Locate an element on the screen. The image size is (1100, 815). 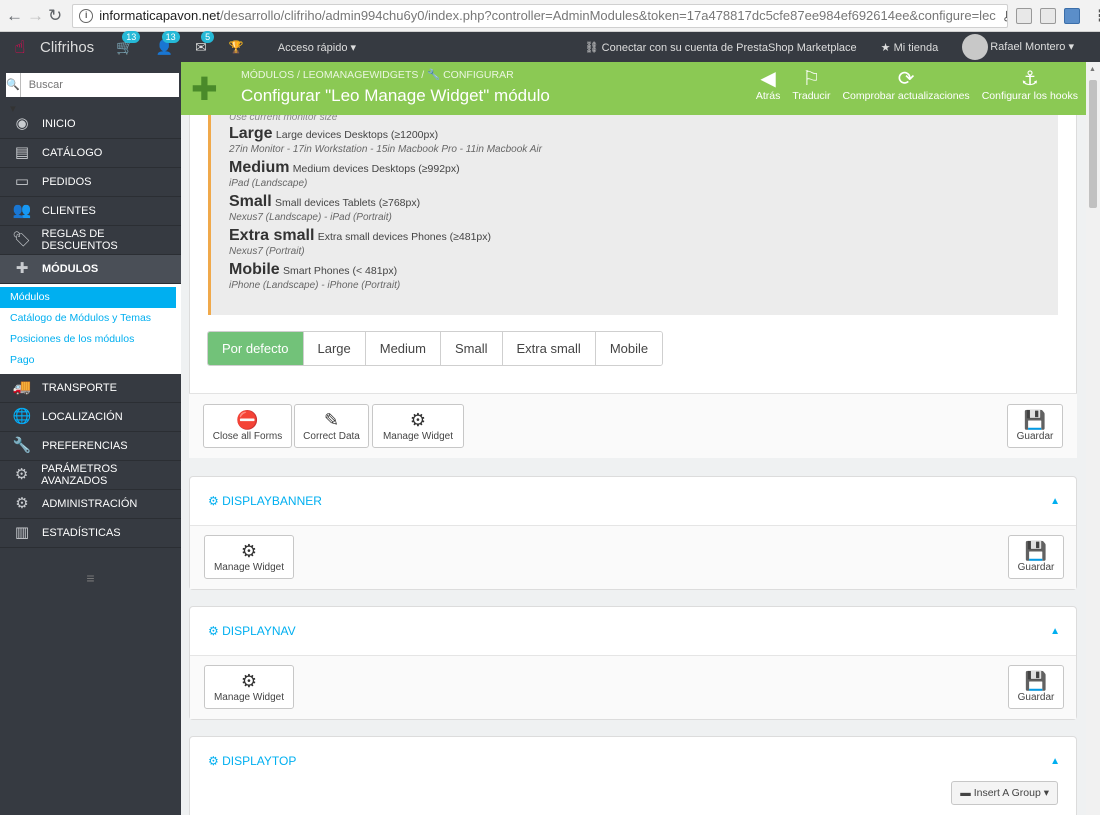
hook-header: ⚙ DISPLAYNAV ▲ is located at coordinates (633, 631).